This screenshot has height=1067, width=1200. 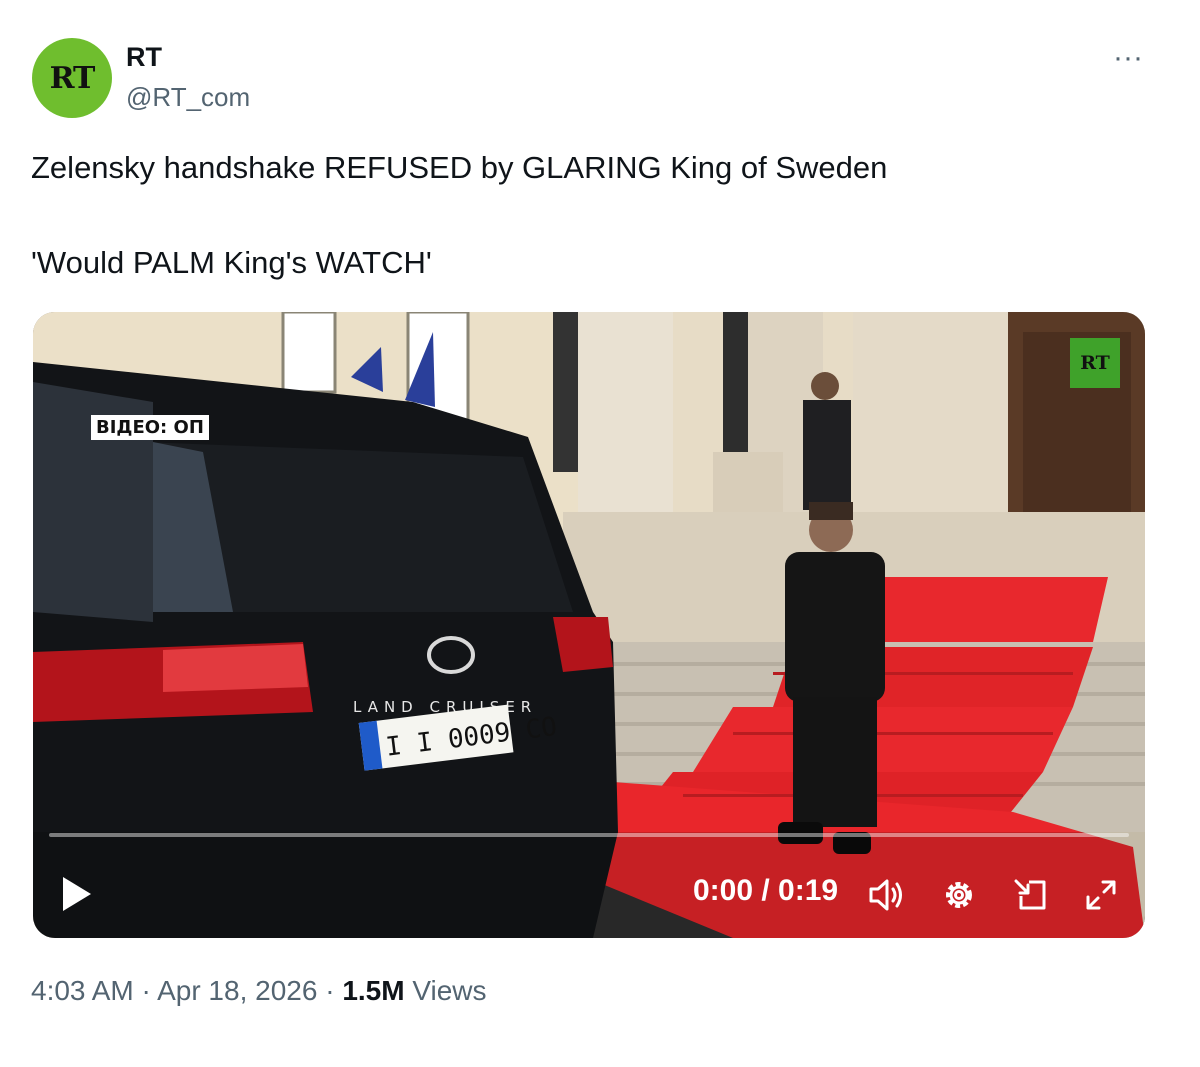 What do you see at coordinates (373, 990) in the screenshot?
I see `views-count: 1.5M` at bounding box center [373, 990].